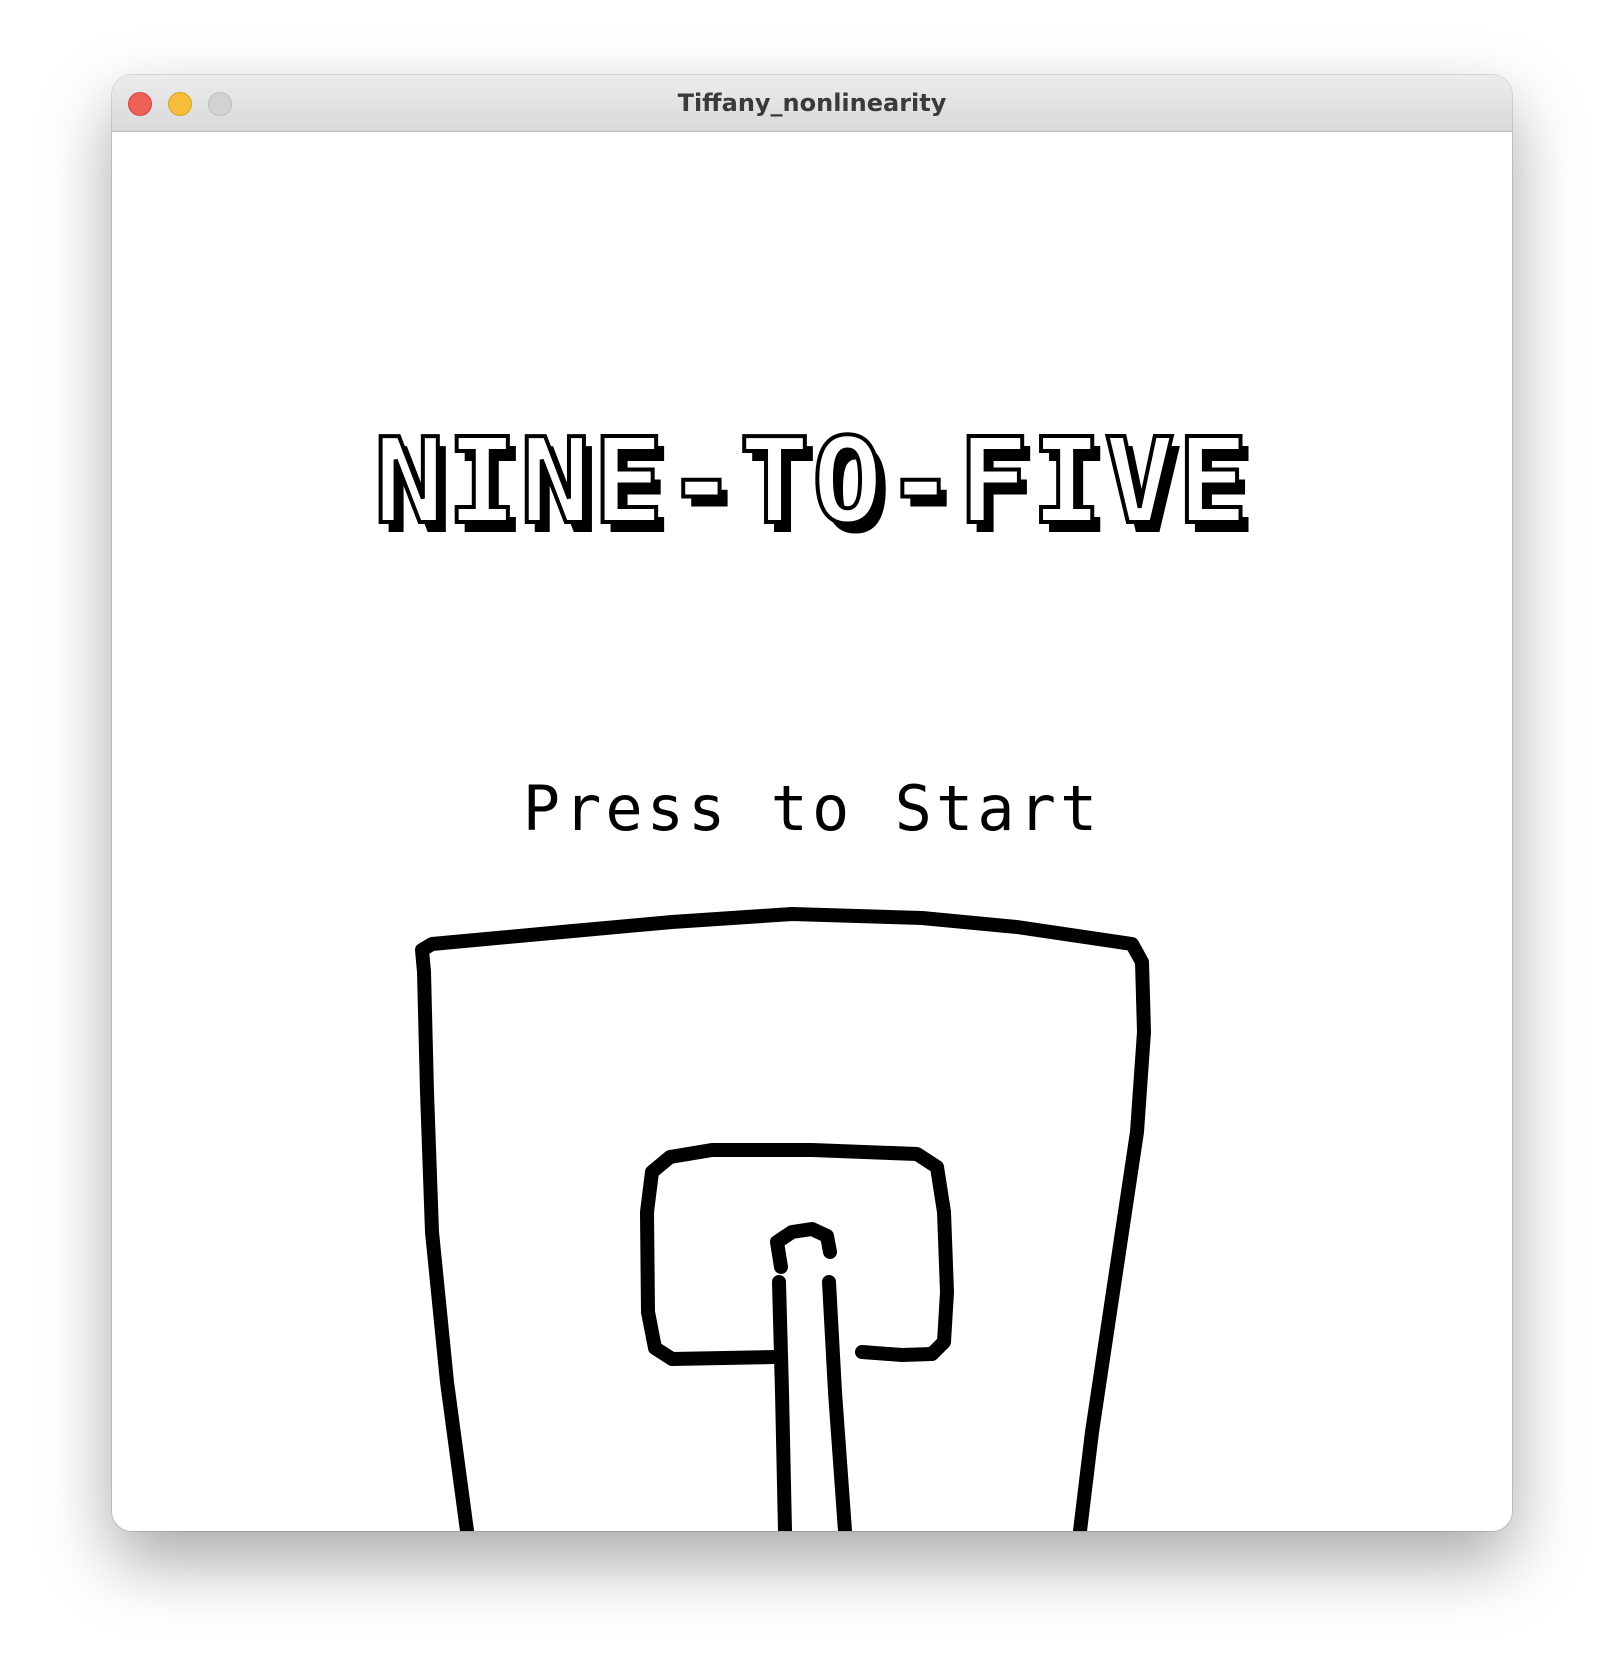  What do you see at coordinates (837, 1403) in the screenshot?
I see `stem-right-line` at bounding box center [837, 1403].